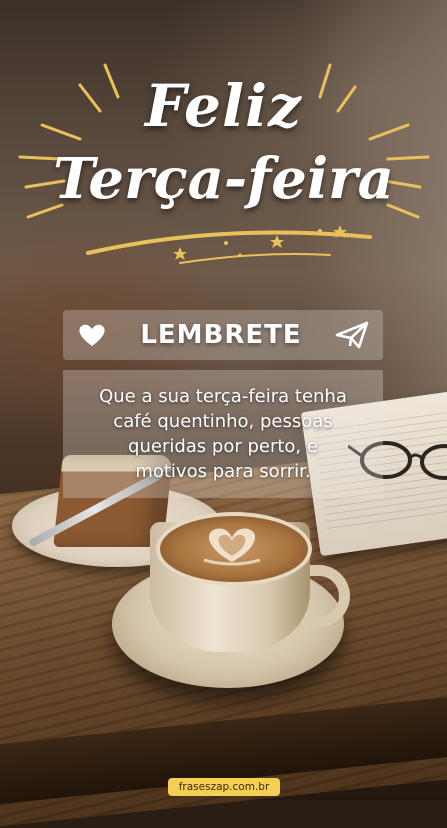  I want to click on title-line-1: Feliz, so click(223, 106).